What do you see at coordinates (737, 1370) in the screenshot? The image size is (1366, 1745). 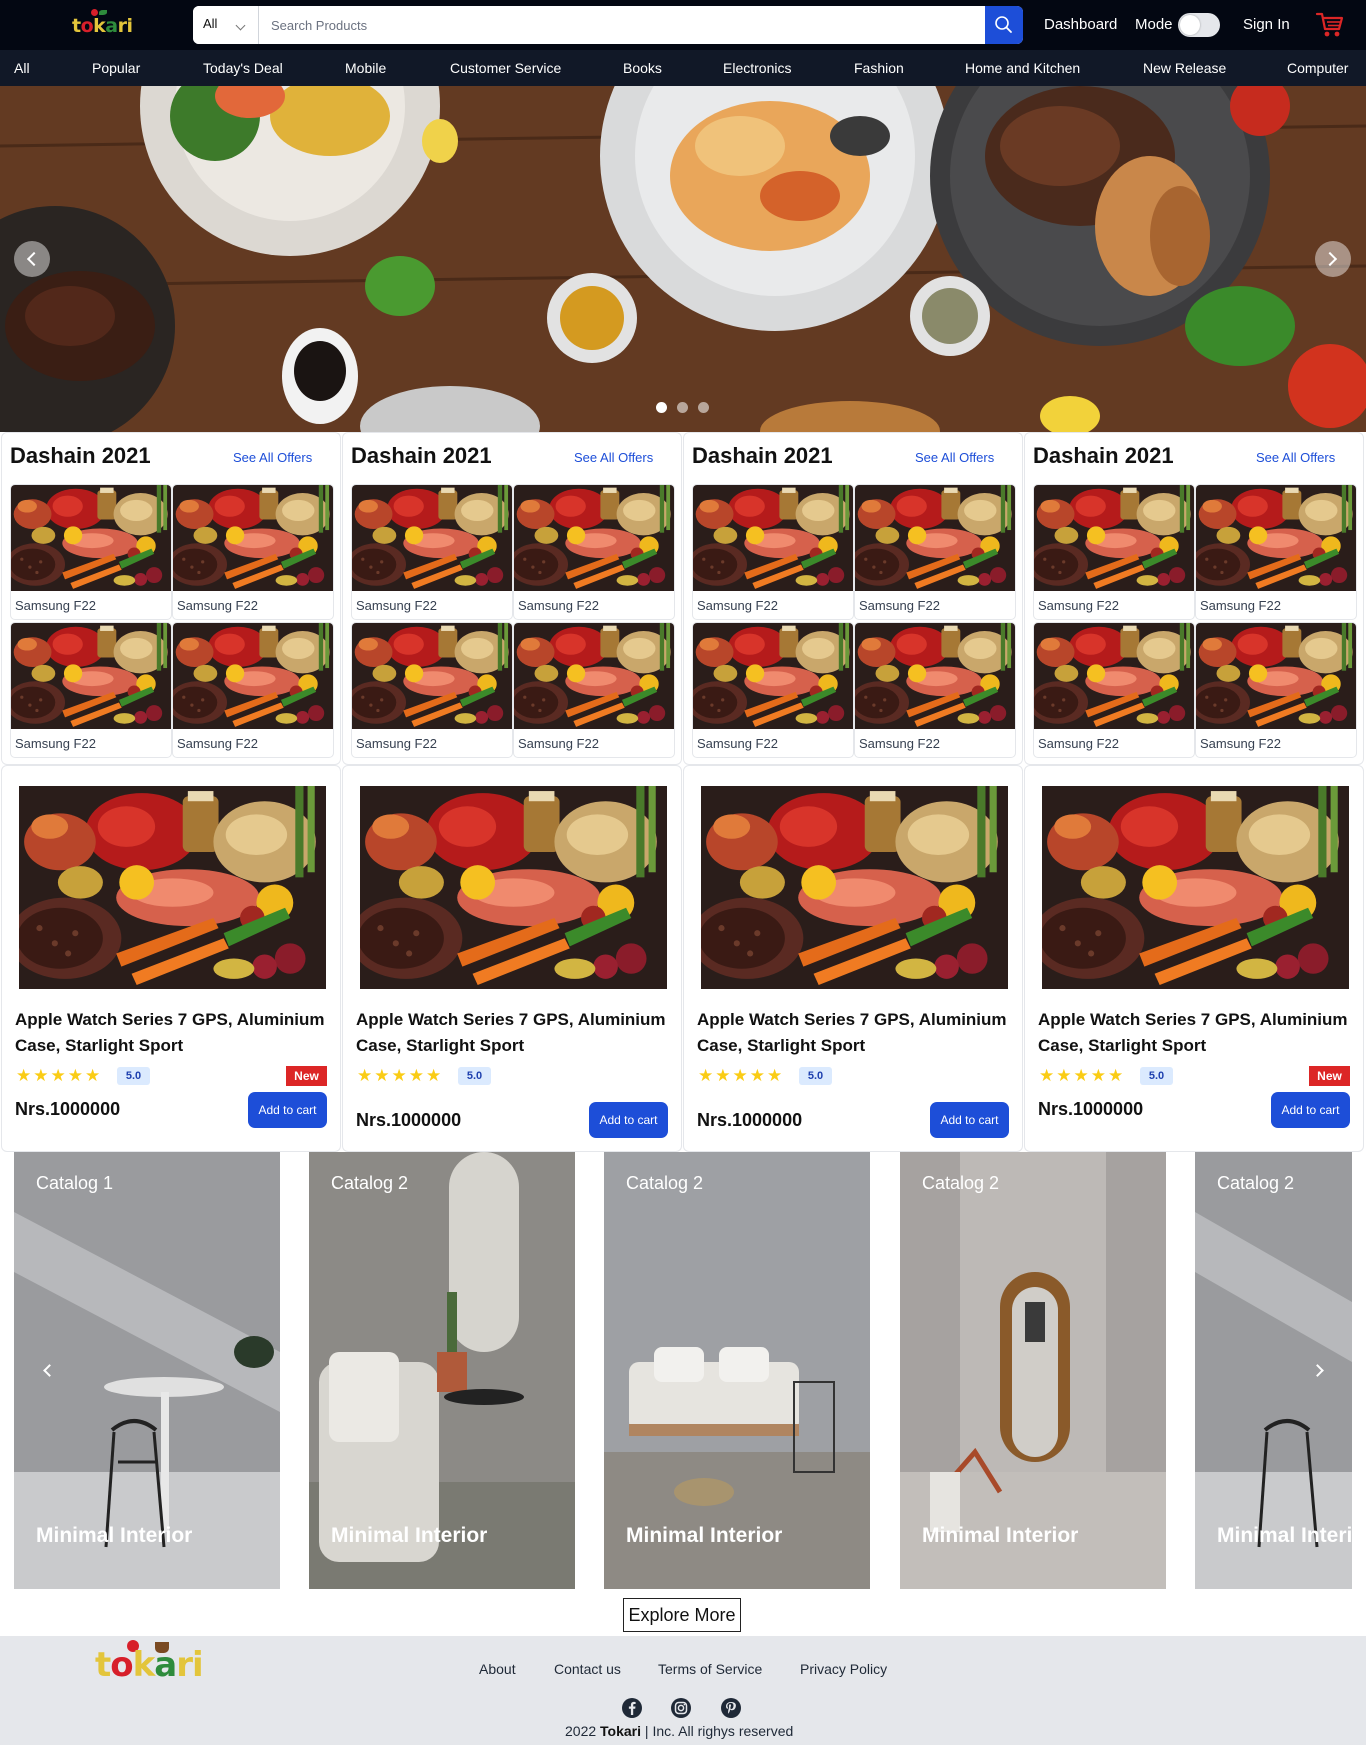 I see `catalog-card-3: Catalog 2 Minimal Interior` at bounding box center [737, 1370].